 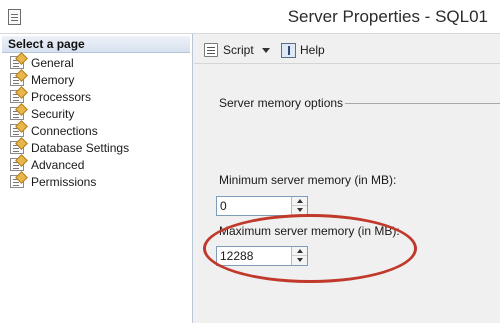 What do you see at coordinates (211, 50) in the screenshot?
I see `script-icon` at bounding box center [211, 50].